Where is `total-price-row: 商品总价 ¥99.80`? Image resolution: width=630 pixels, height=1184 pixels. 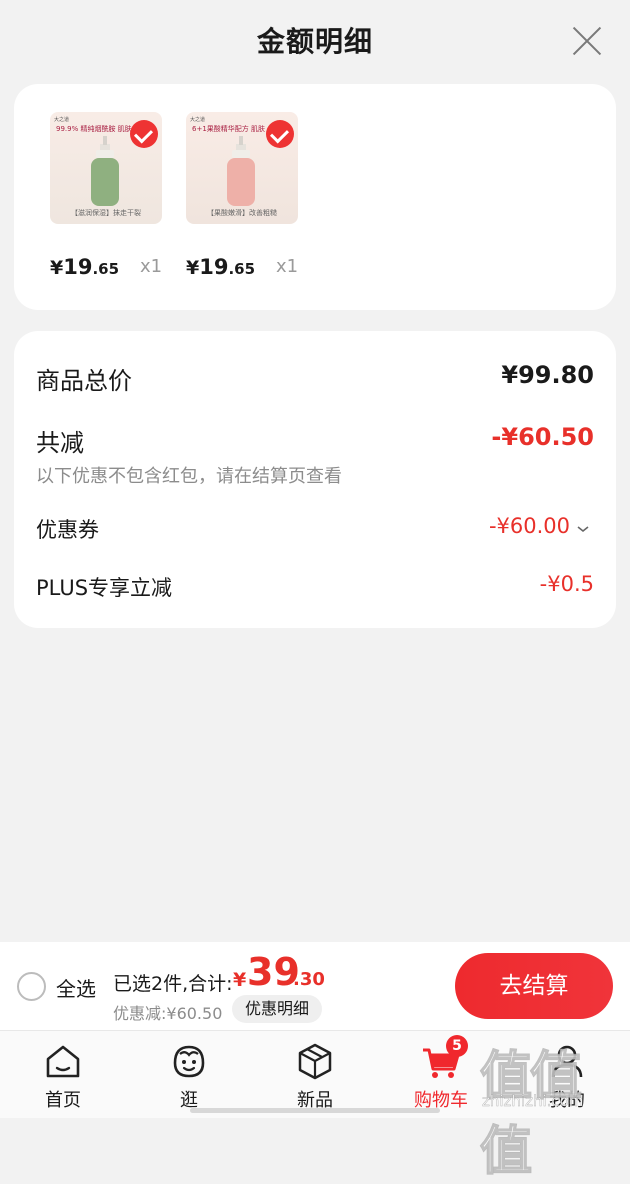 total-price-row: 商品总价 ¥99.80 is located at coordinates (315, 378).